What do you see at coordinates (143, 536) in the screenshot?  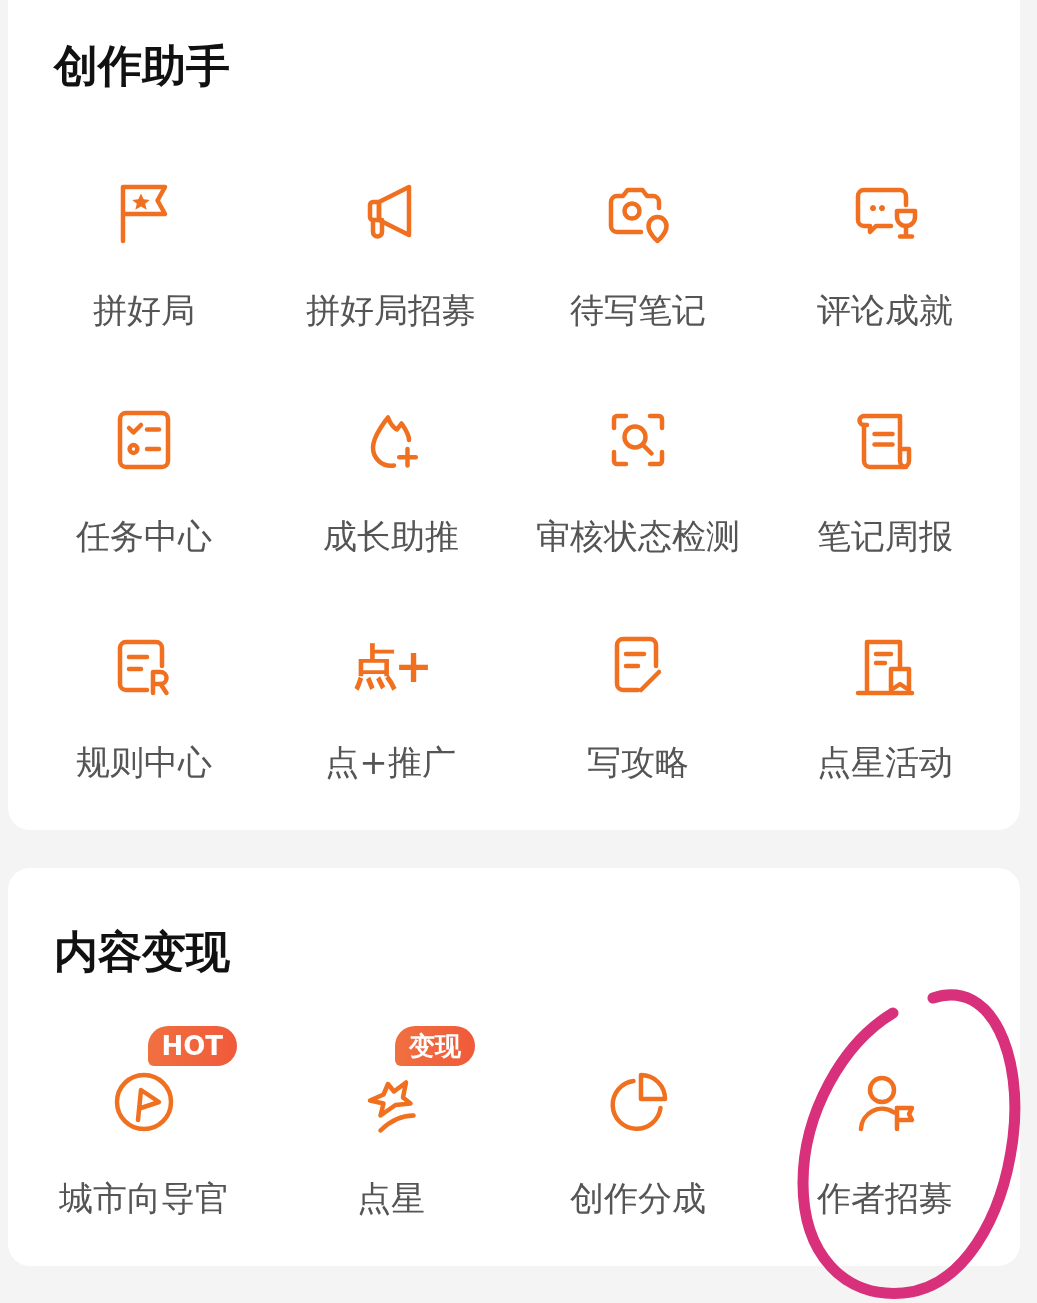 I see `item-label: 任务中心` at bounding box center [143, 536].